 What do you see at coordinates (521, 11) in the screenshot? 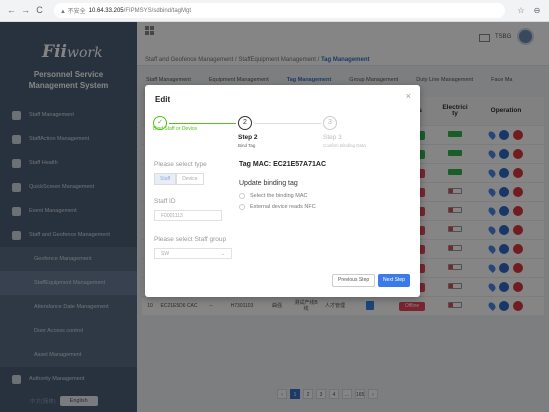
I see `bookmark-star-icon: ☆` at bounding box center [521, 11].